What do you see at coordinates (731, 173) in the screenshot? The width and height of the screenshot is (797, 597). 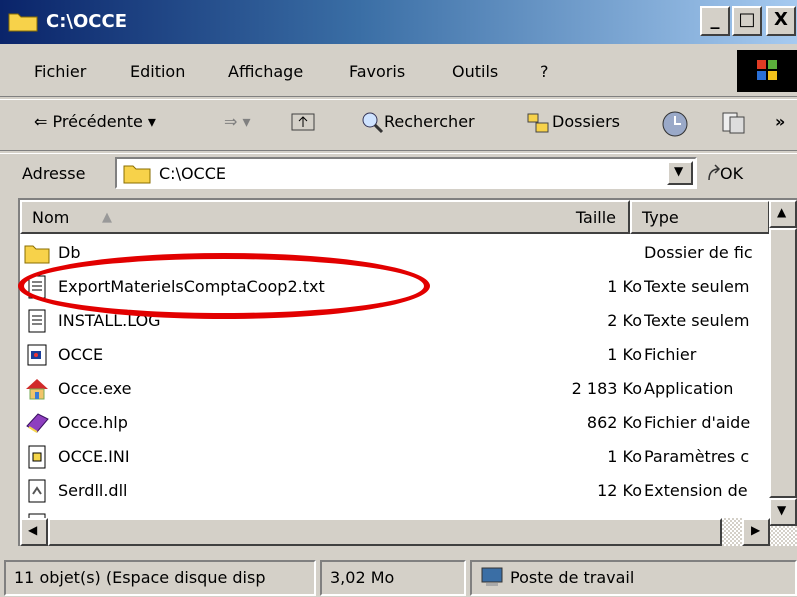 I see `go-button: OK` at bounding box center [731, 173].